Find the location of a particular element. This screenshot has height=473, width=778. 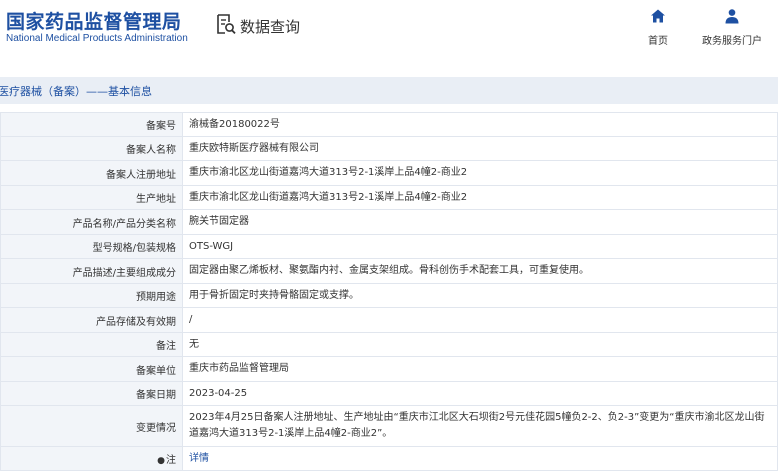

home-icon is located at coordinates (658, 18).